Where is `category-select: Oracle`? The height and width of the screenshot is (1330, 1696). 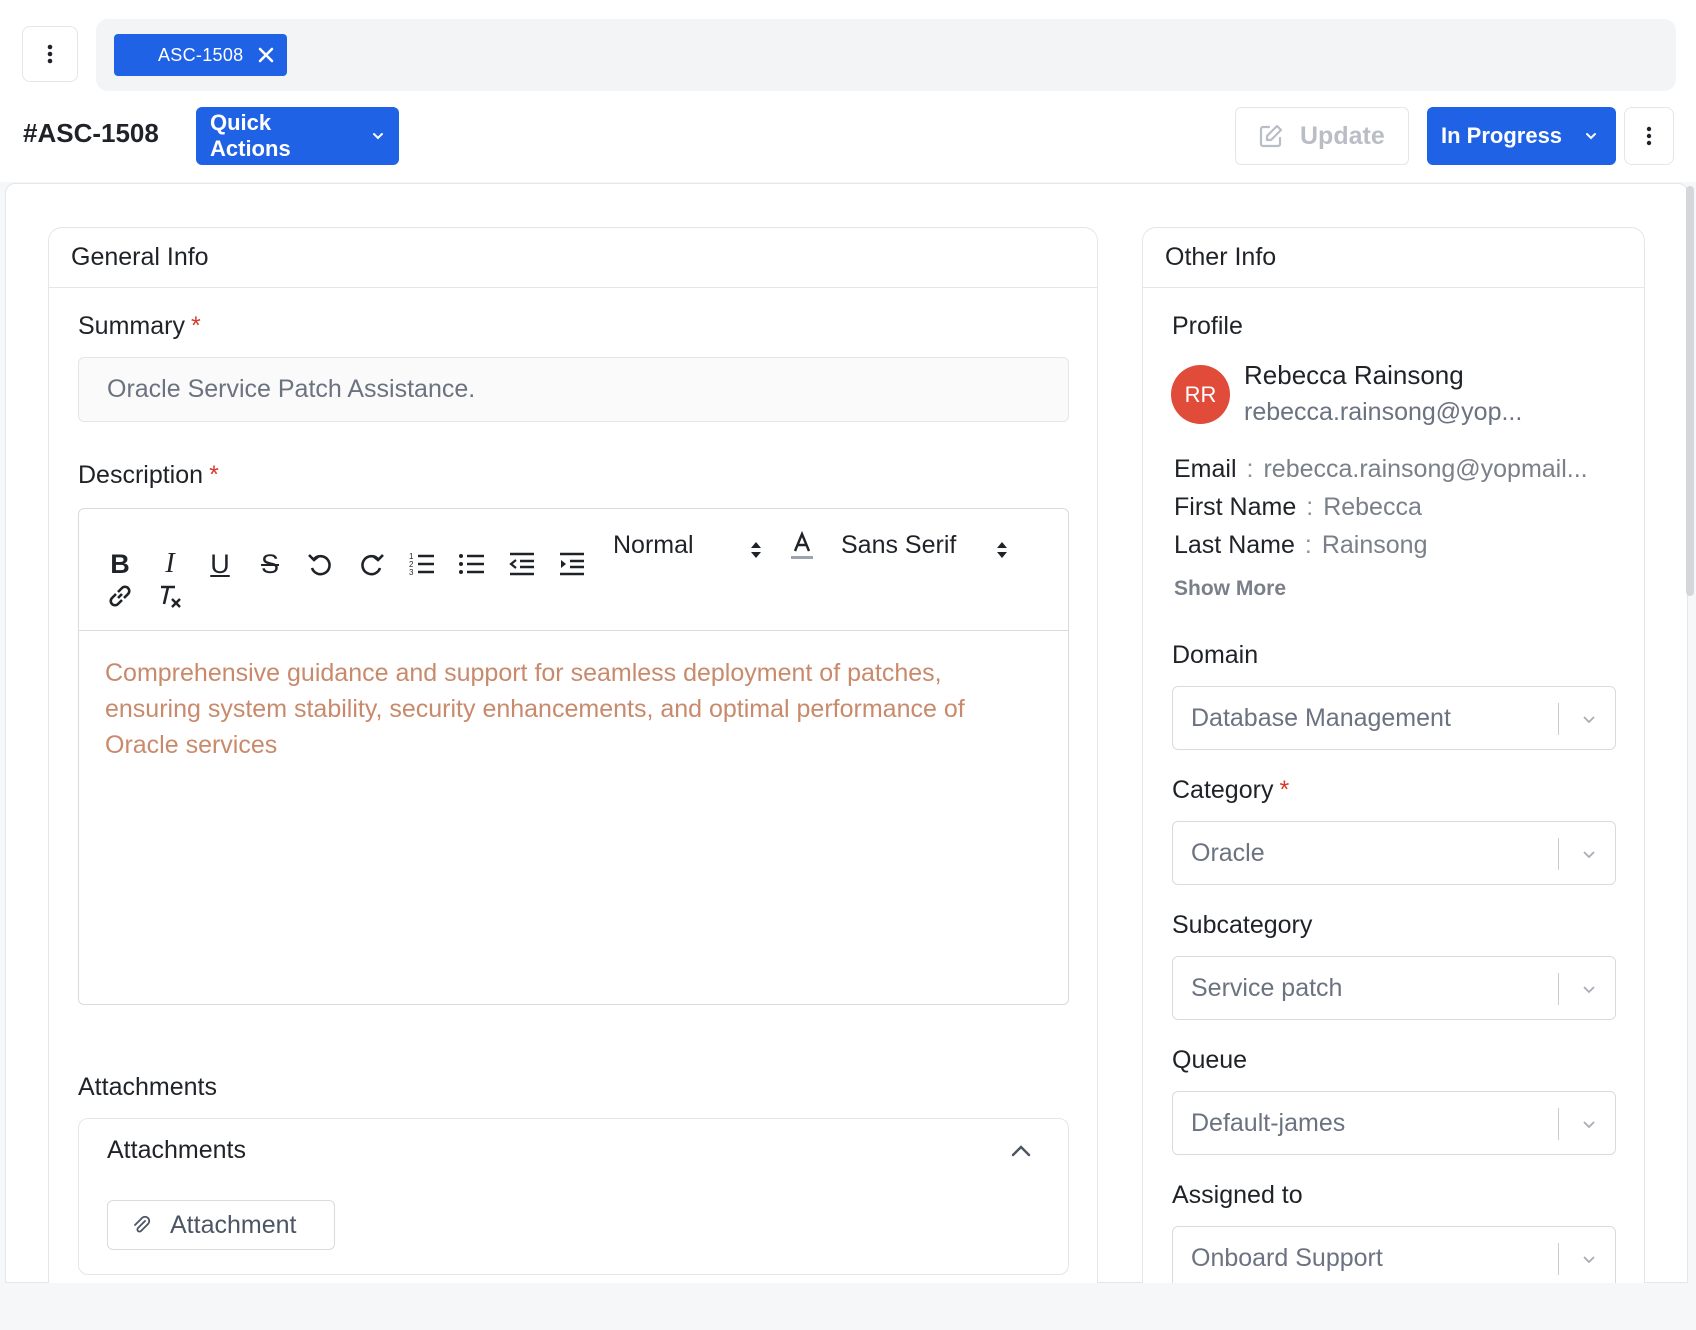 category-select: Oracle is located at coordinates (1394, 853).